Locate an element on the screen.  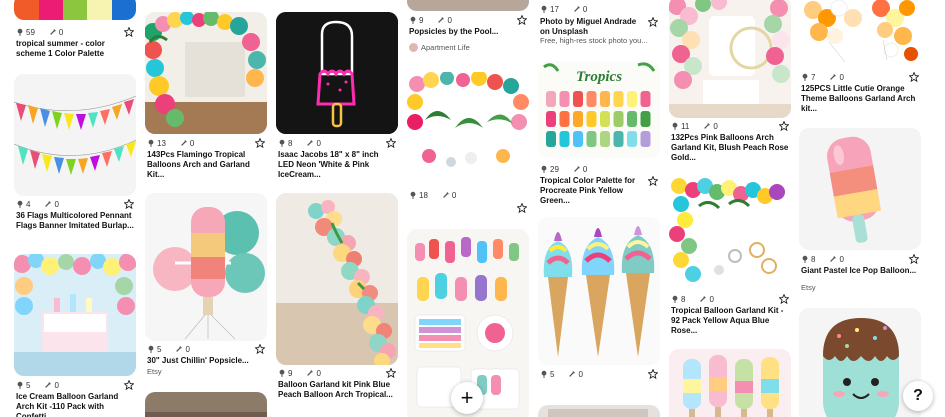
pin-stats: 59 0 is located at coordinates (75, 32).